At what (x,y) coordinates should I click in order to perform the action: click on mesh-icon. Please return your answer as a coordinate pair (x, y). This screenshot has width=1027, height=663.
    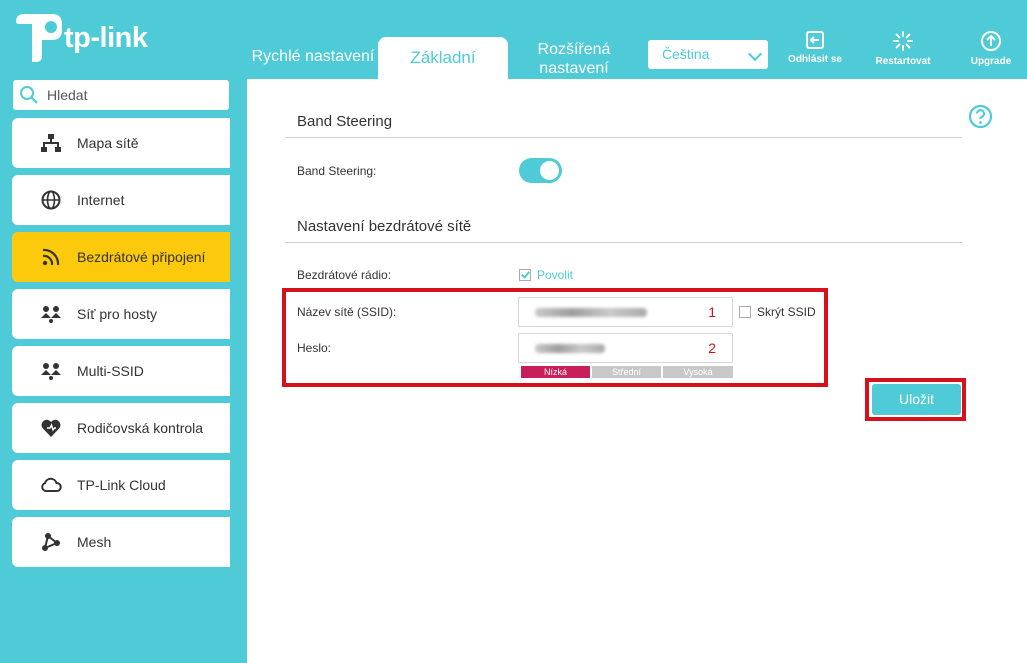
    Looking at the image, I should click on (51, 542).